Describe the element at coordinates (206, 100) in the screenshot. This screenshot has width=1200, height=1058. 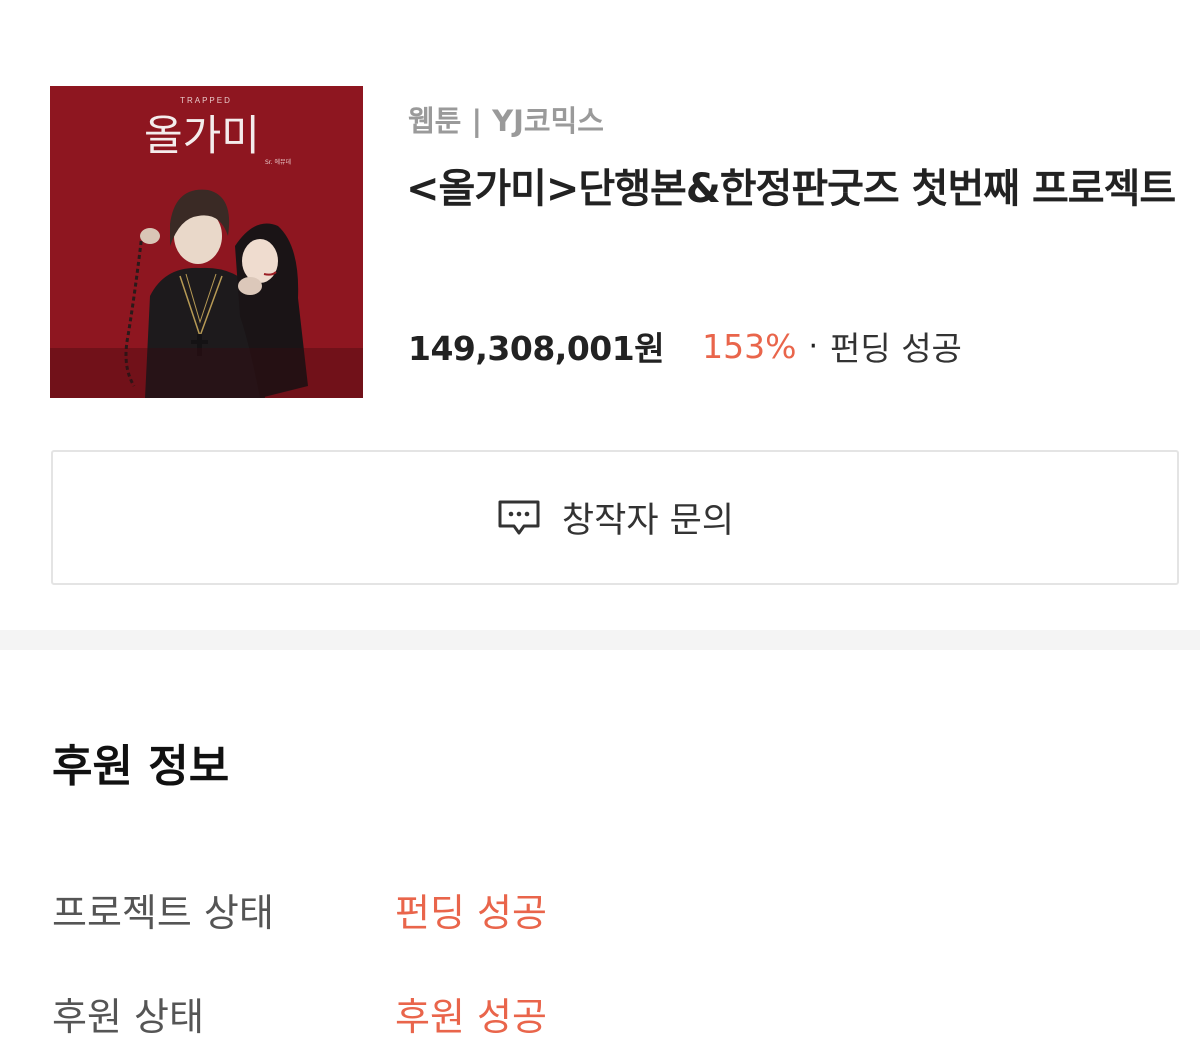
I see `cover-title-en: TRAPPED` at that location.